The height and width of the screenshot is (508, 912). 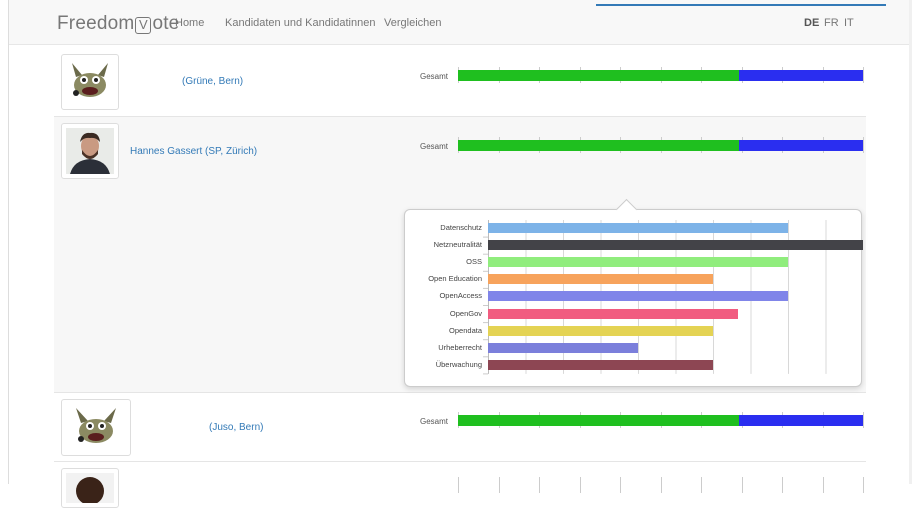 I want to click on candidate-name: (Grüne, Bern), so click(x=212, y=81).